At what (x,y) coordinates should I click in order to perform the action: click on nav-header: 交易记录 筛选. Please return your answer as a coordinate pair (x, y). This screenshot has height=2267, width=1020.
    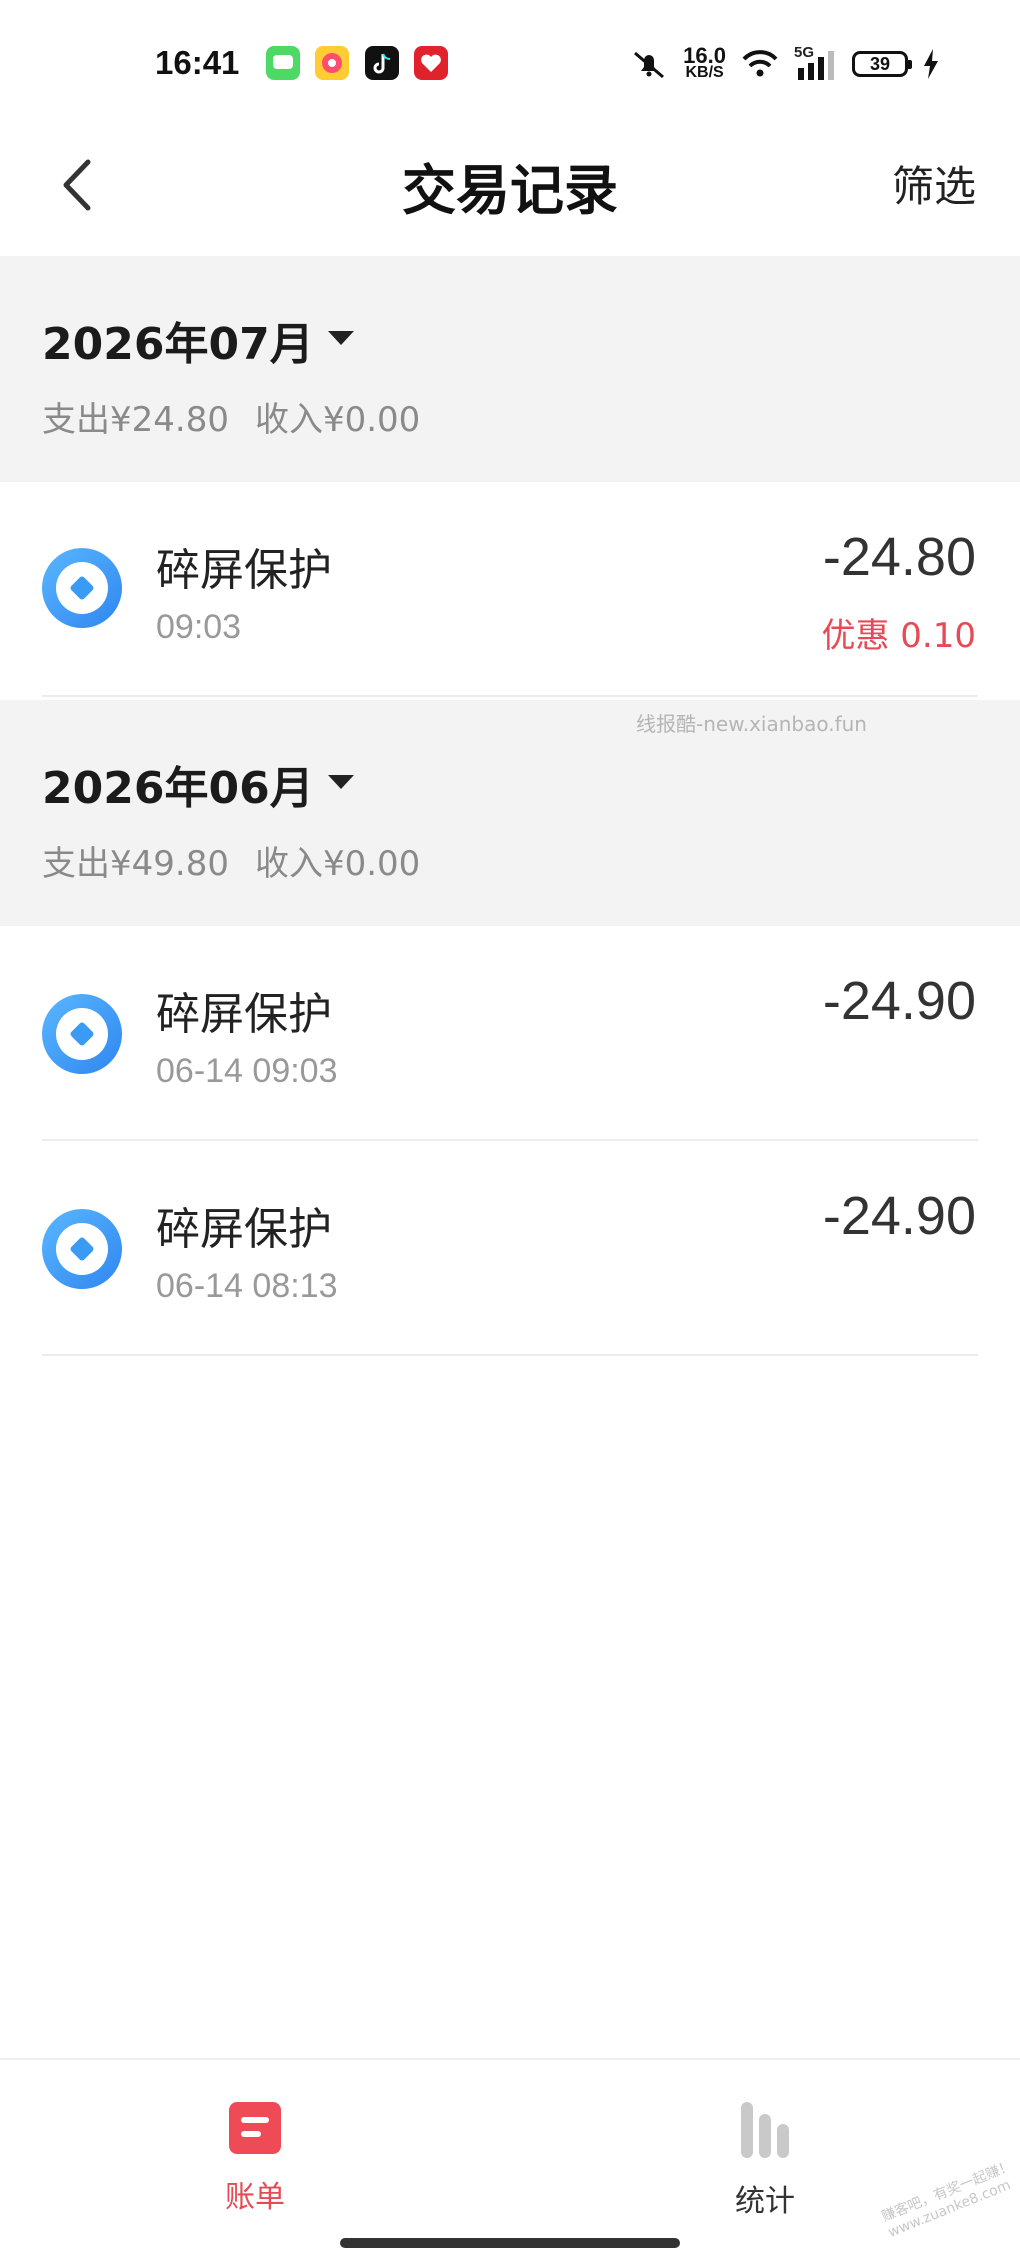
    Looking at the image, I should click on (510, 188).